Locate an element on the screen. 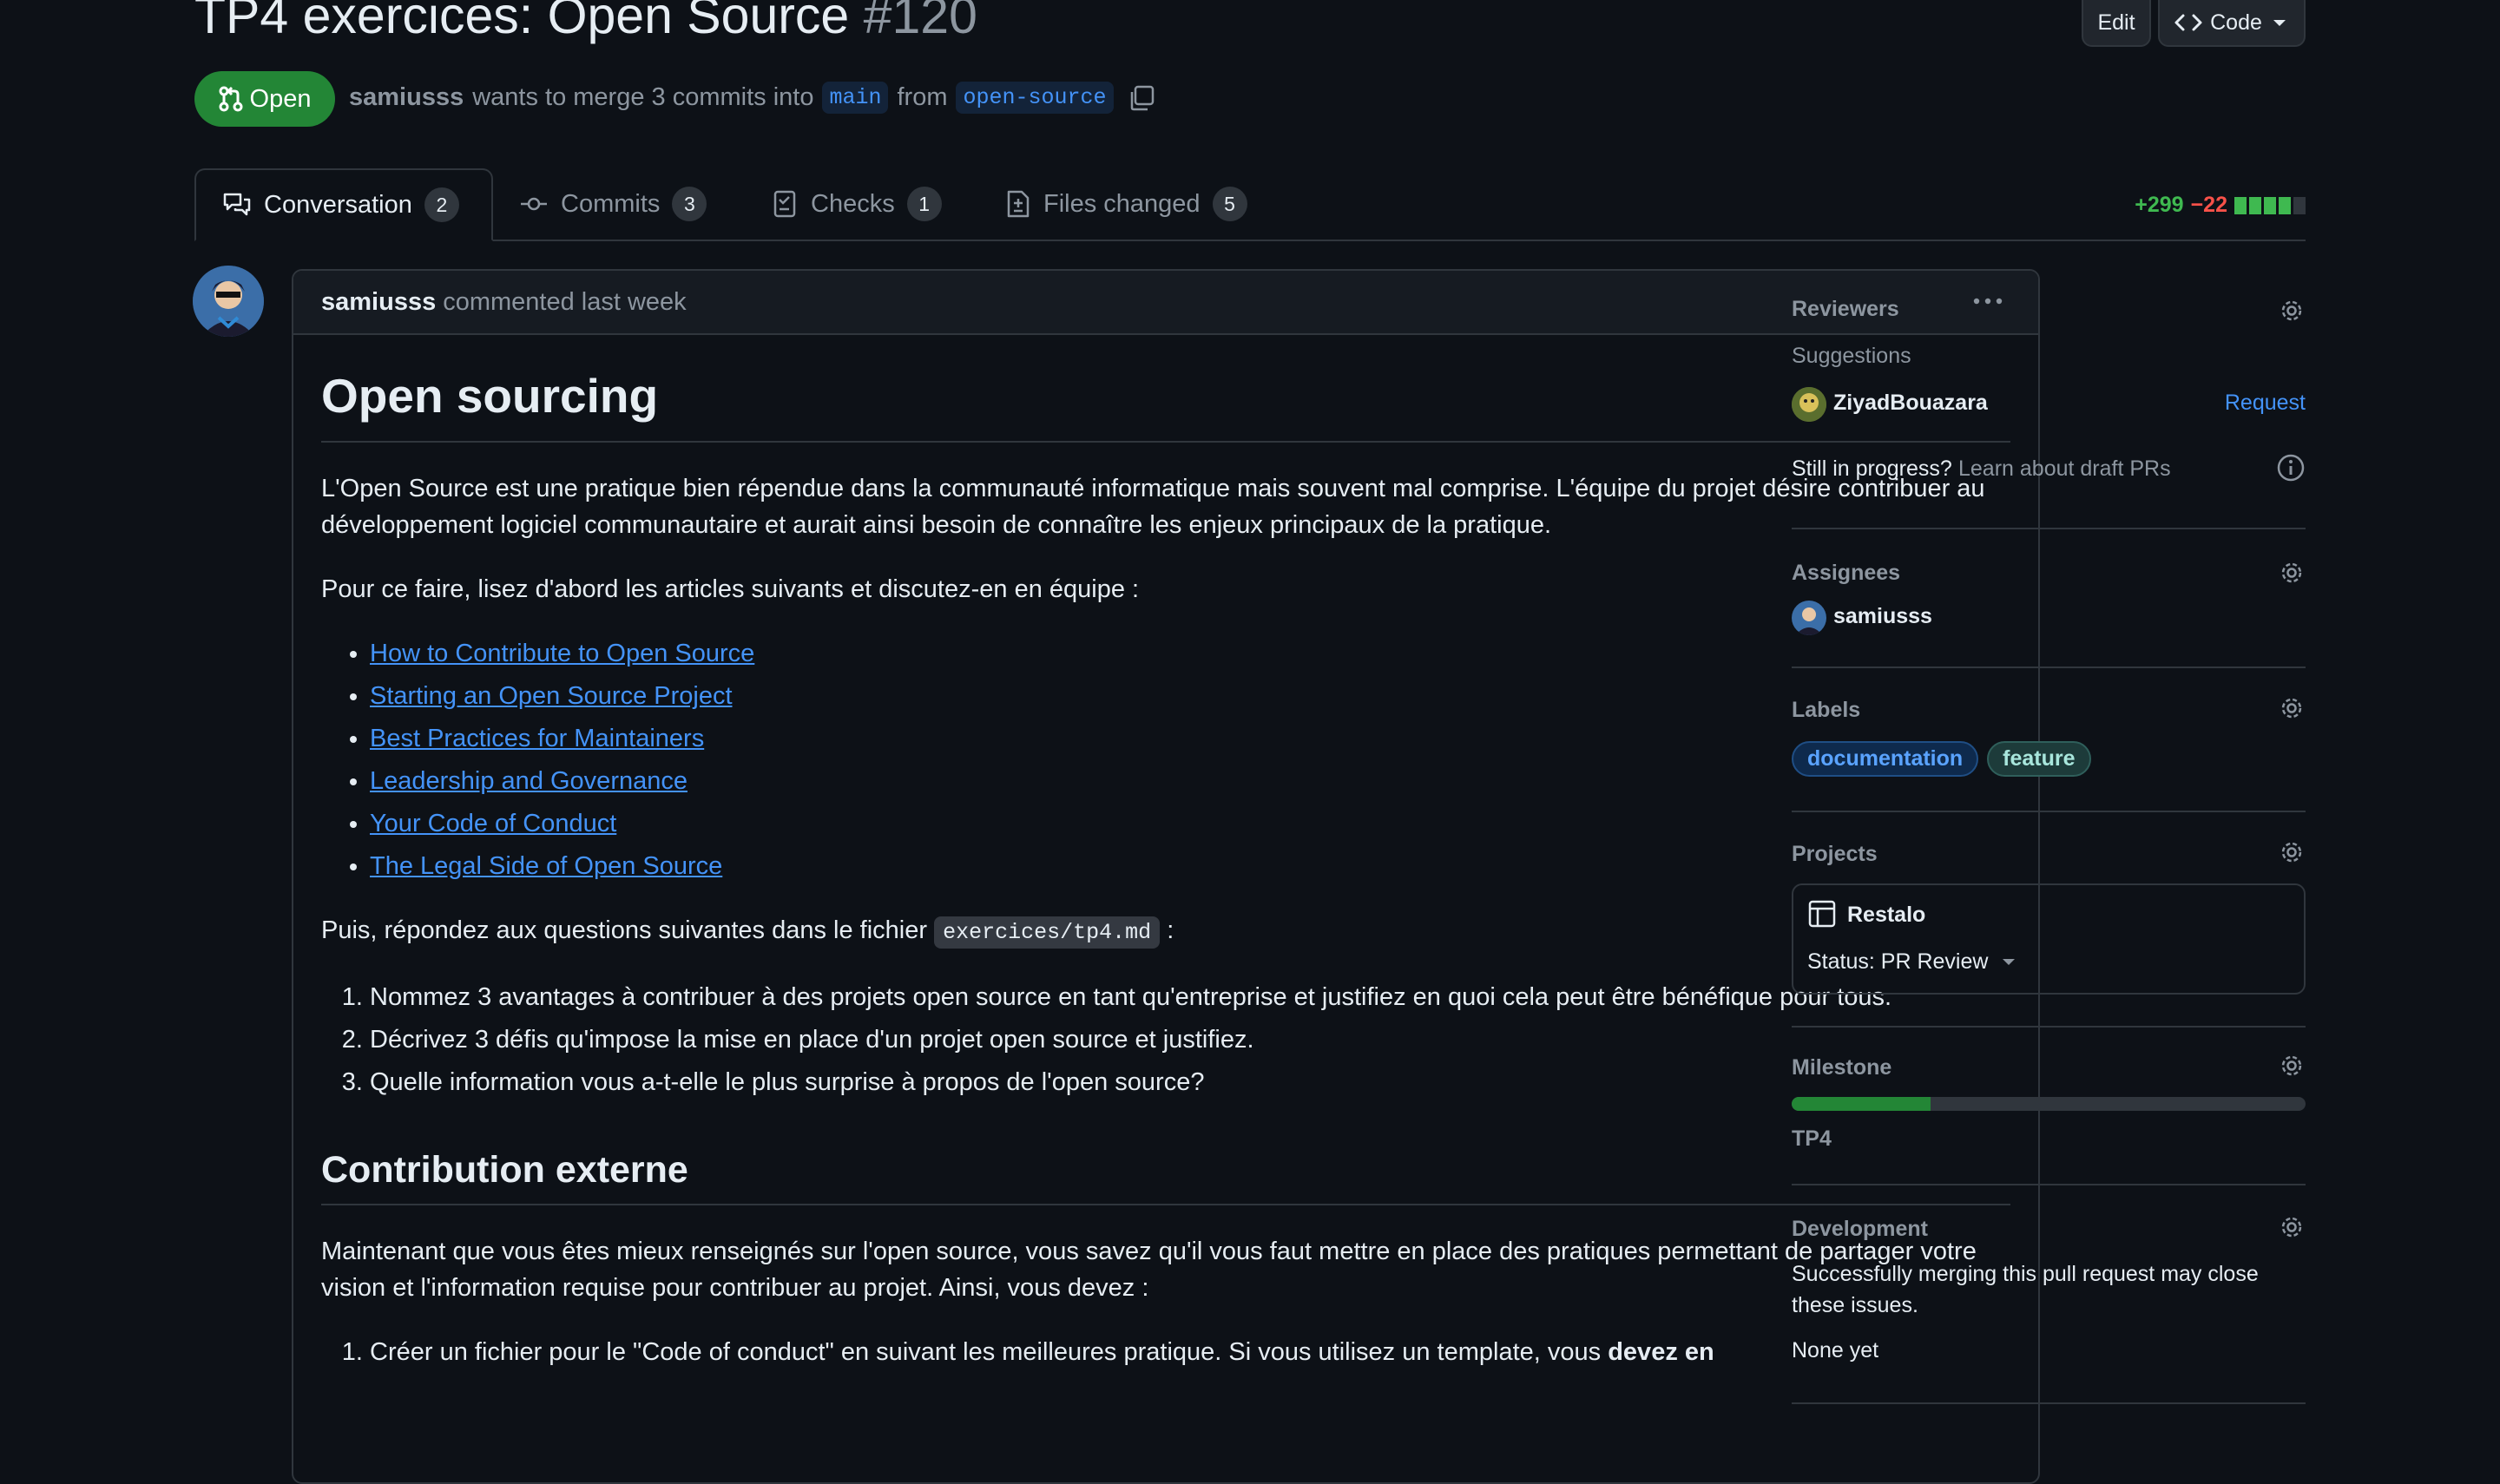 The width and height of the screenshot is (2500, 1484). tab-checks: Checks 1 is located at coordinates (857, 204).